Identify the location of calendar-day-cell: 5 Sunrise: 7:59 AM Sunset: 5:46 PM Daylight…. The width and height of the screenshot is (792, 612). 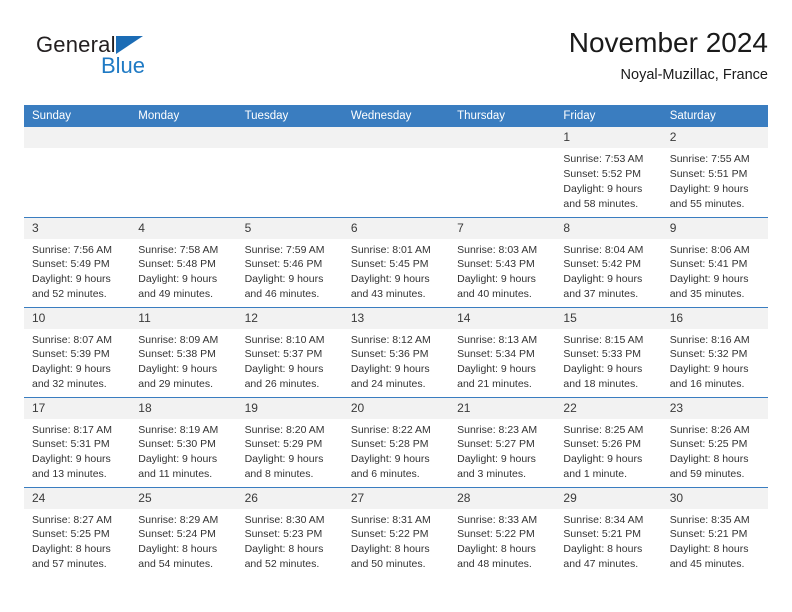
(289, 261).